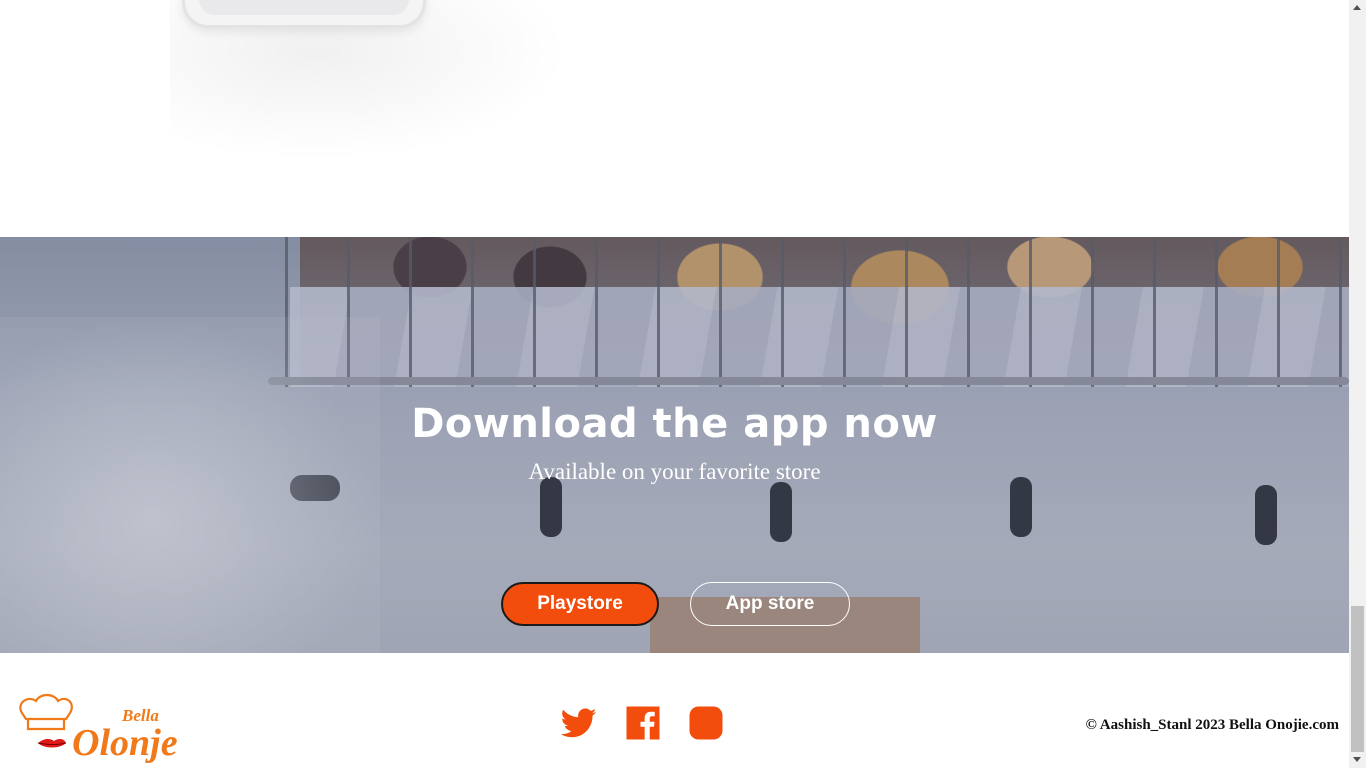  Describe the element at coordinates (1357, 759) in the screenshot. I see `scroll-down-arrow-icon` at that location.